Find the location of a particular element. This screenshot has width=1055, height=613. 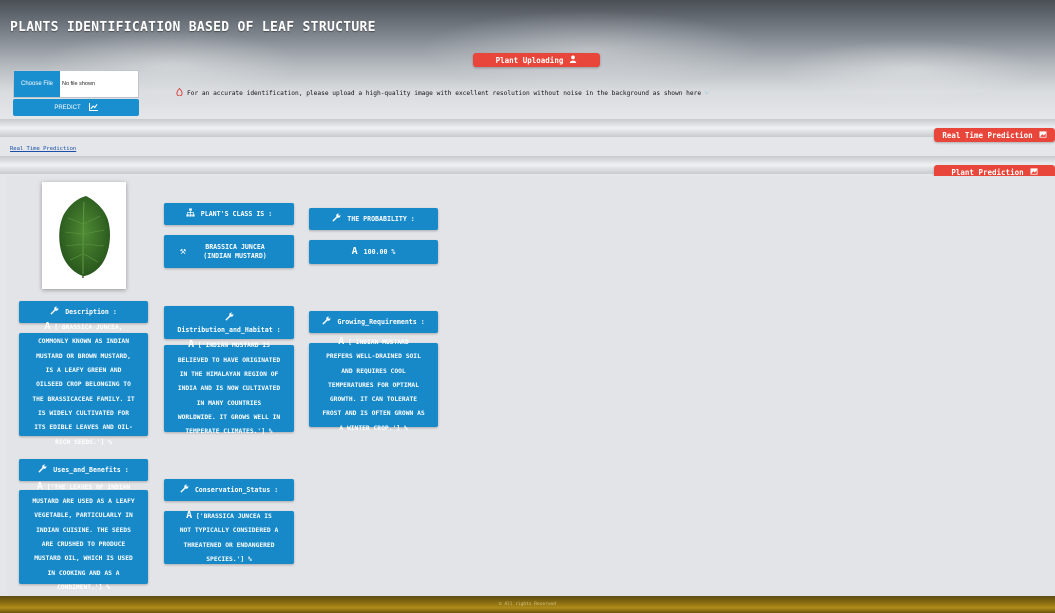

distribution-line: WORLDWIDE. IT GROWS WELL IN is located at coordinates (229, 417).